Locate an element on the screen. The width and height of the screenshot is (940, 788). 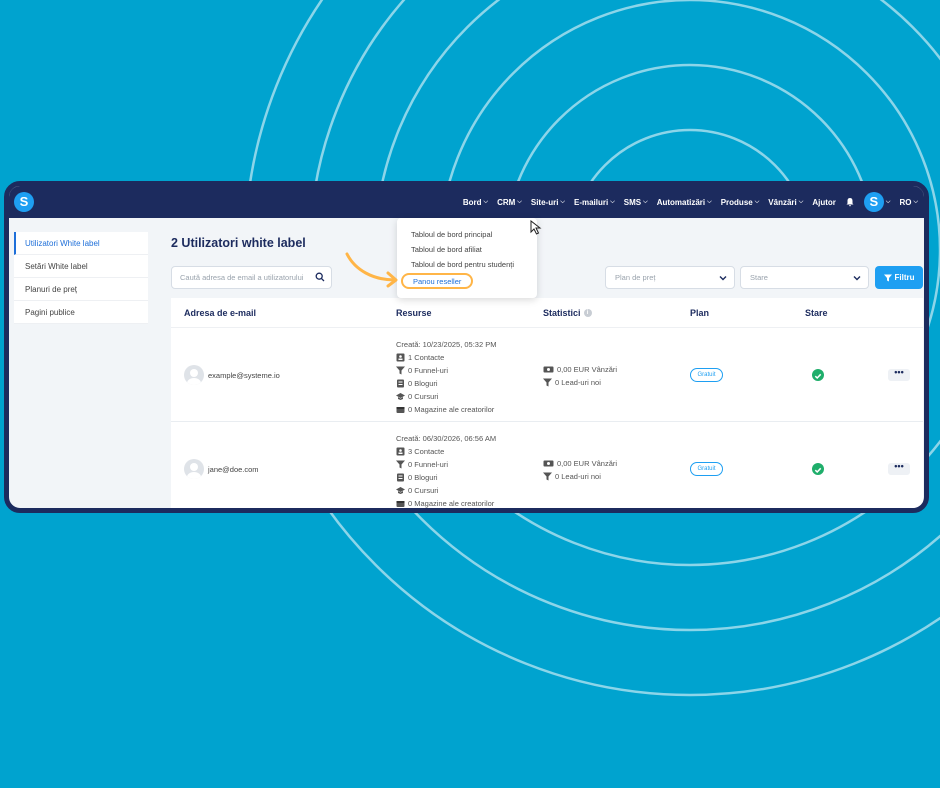
nav-item-bord: Bord ⌵ is located at coordinates (475, 202).